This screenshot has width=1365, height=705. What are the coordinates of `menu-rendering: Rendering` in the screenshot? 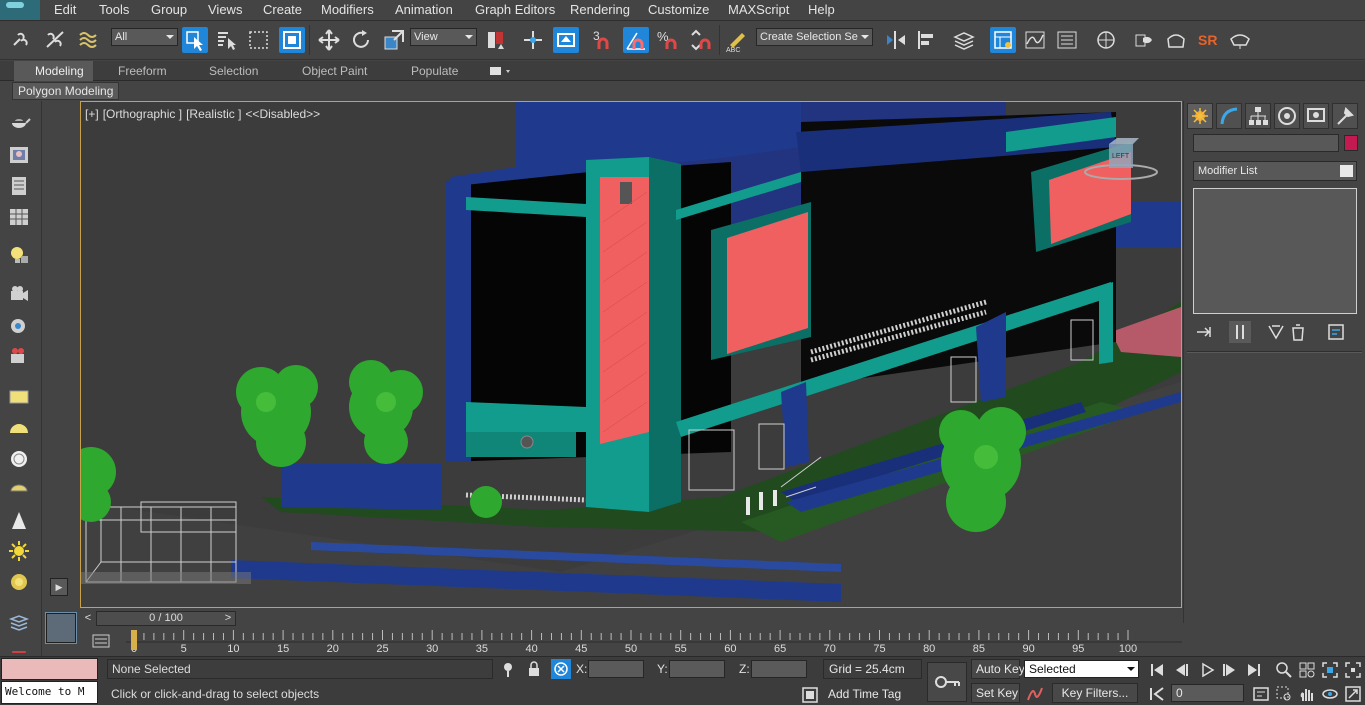 It's located at (600, 9).